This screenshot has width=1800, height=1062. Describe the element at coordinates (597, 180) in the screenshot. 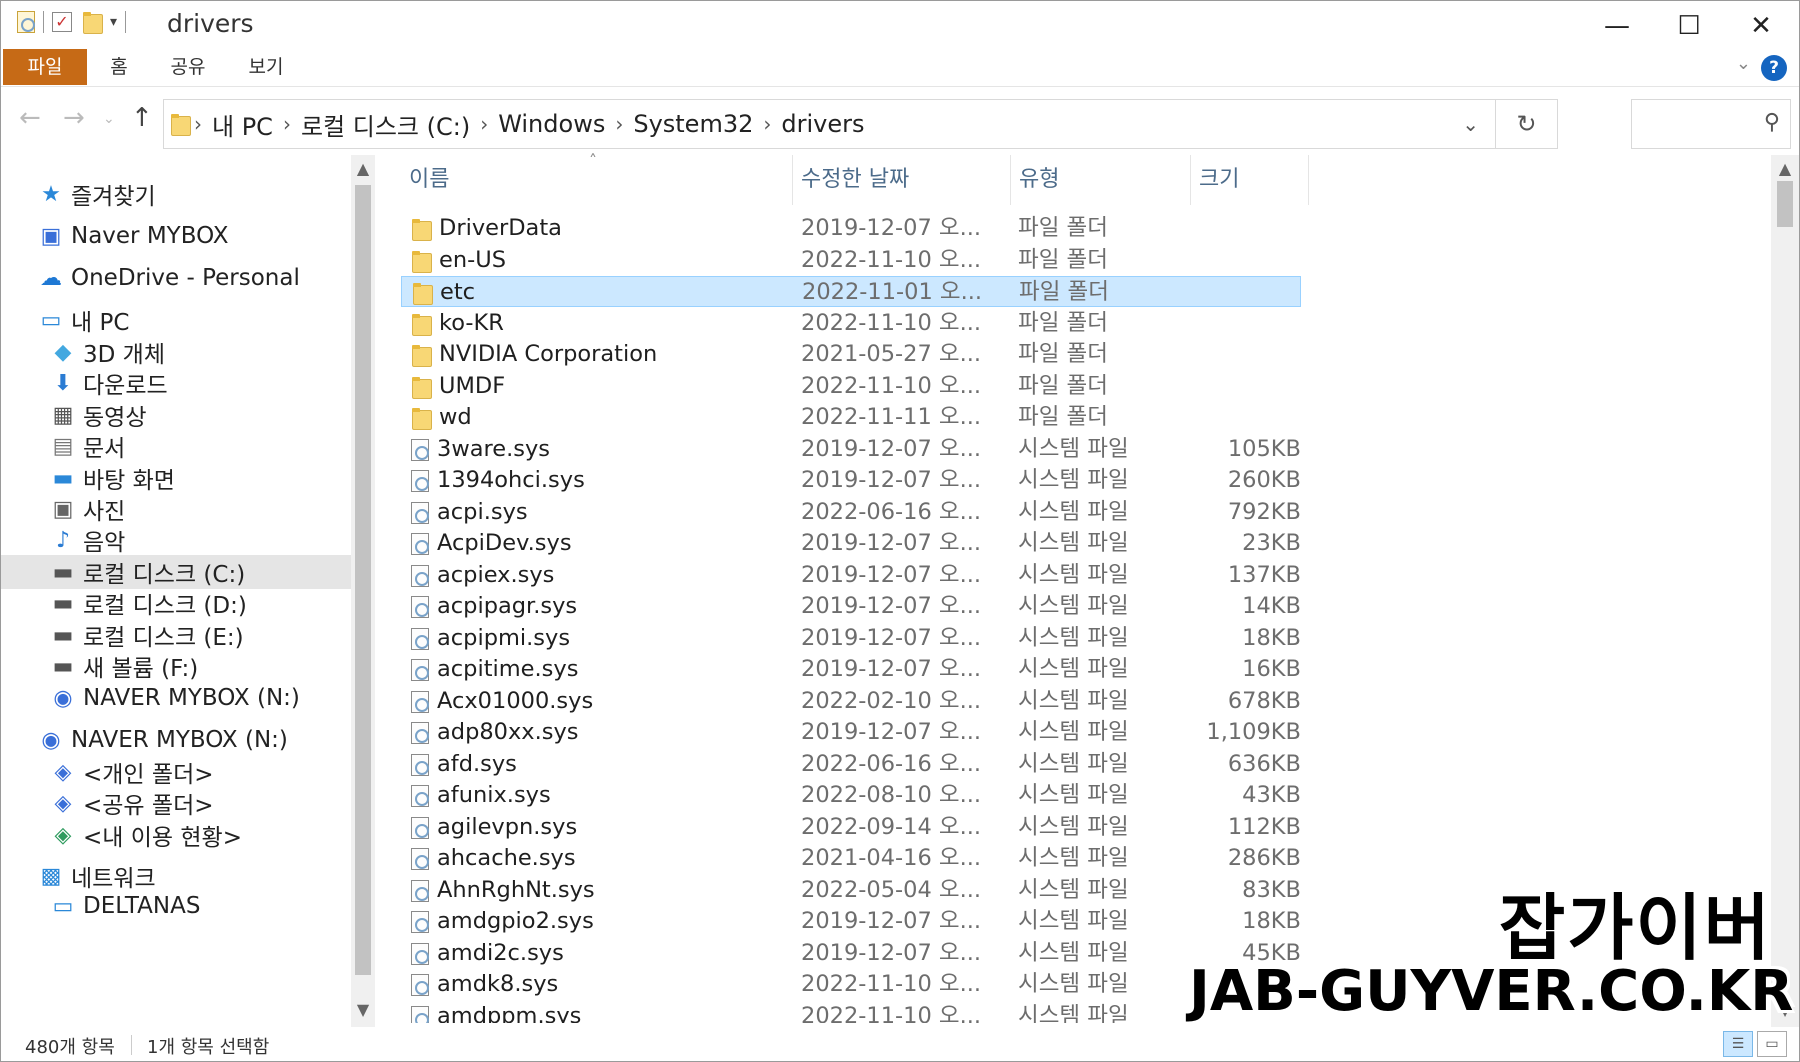

I see `column-header-name: 이름` at that location.